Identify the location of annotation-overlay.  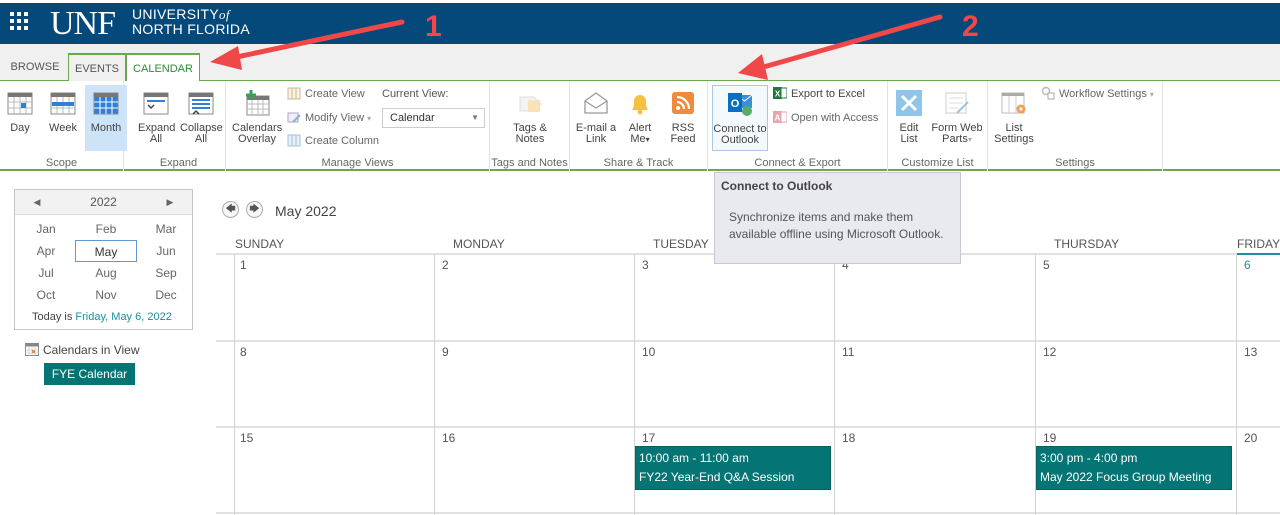
(576, 47).